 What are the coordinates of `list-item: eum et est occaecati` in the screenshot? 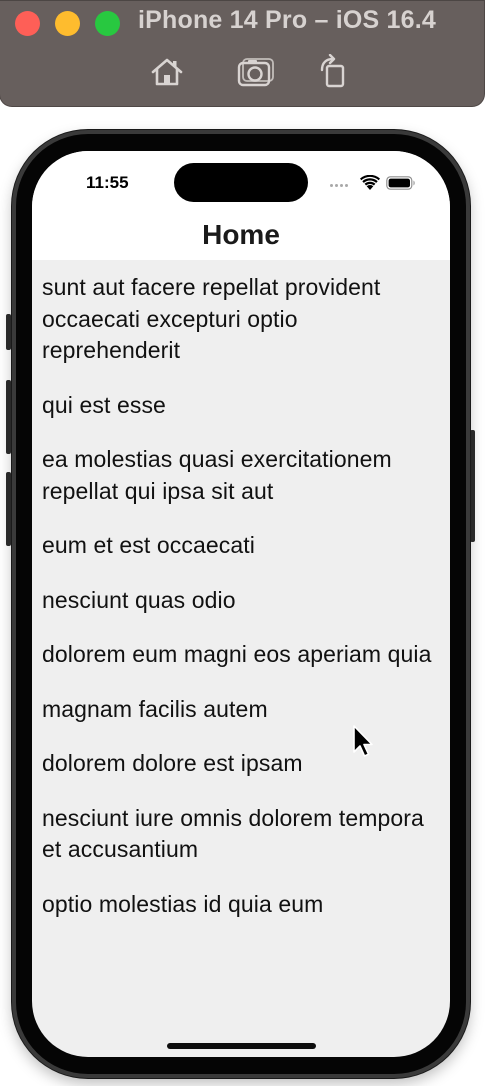 It's located at (238, 546).